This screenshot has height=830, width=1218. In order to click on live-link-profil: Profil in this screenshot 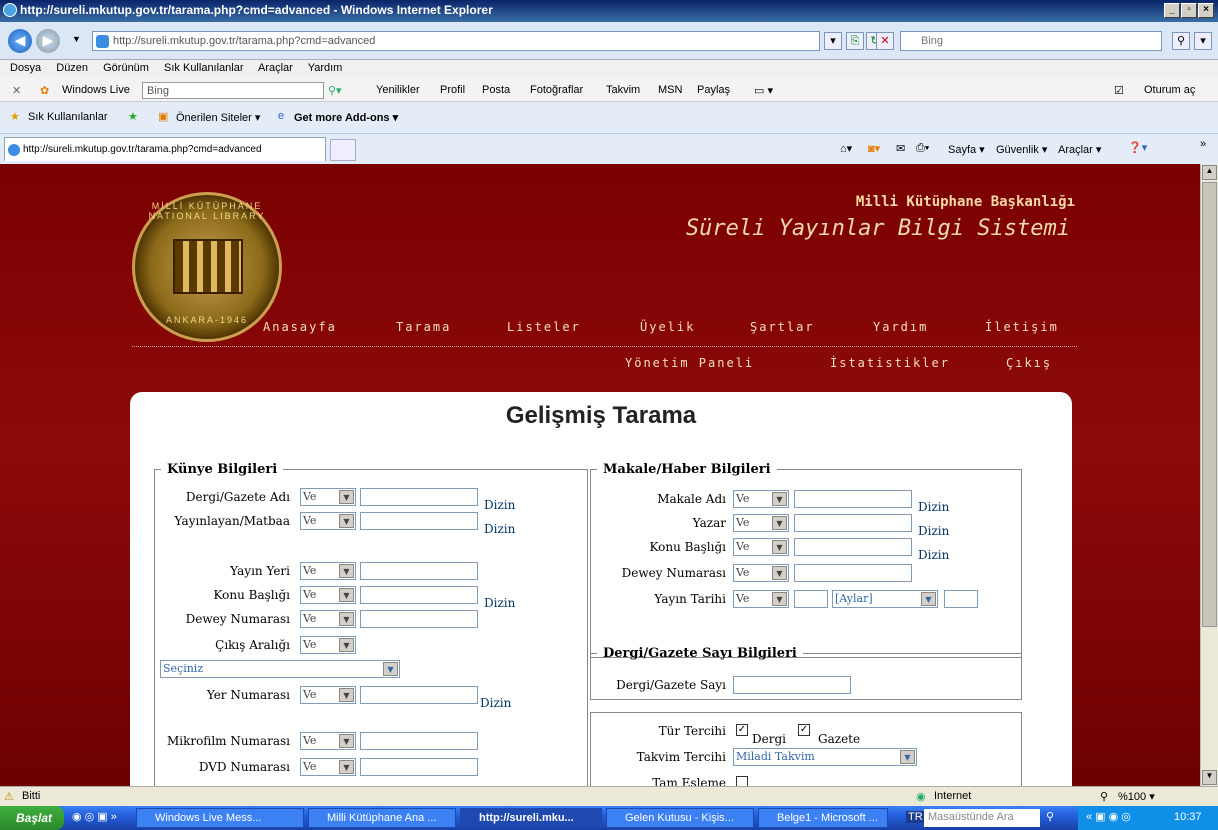, I will do `click(452, 90)`.